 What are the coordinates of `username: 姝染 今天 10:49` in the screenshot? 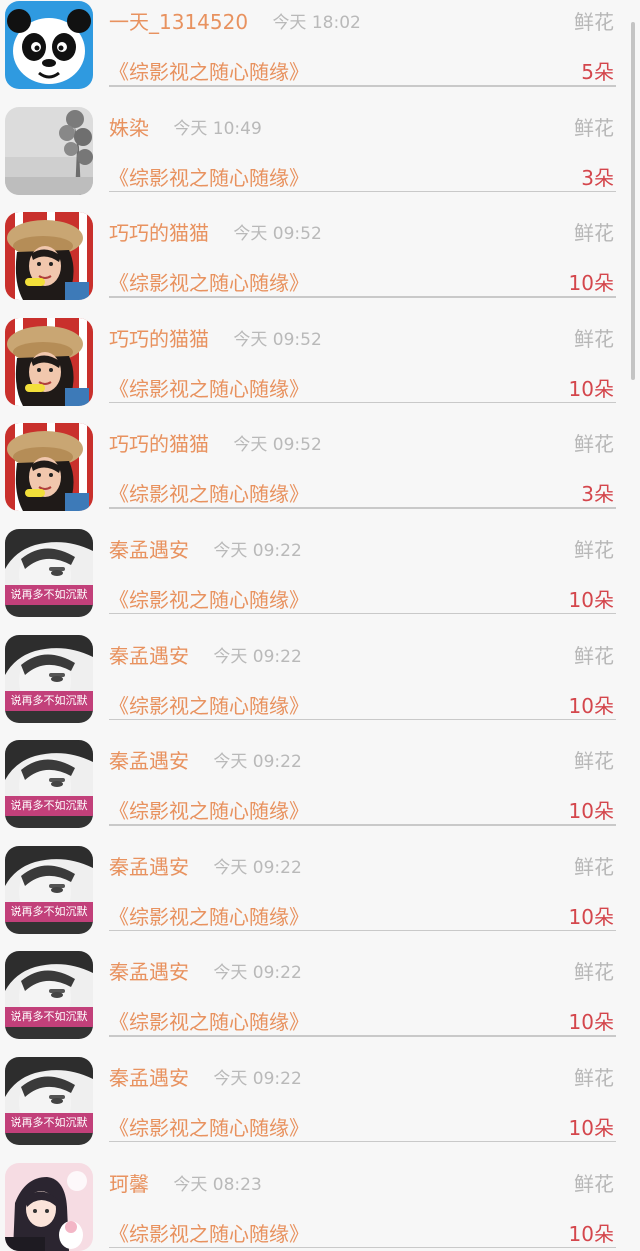 It's located at (185, 128).